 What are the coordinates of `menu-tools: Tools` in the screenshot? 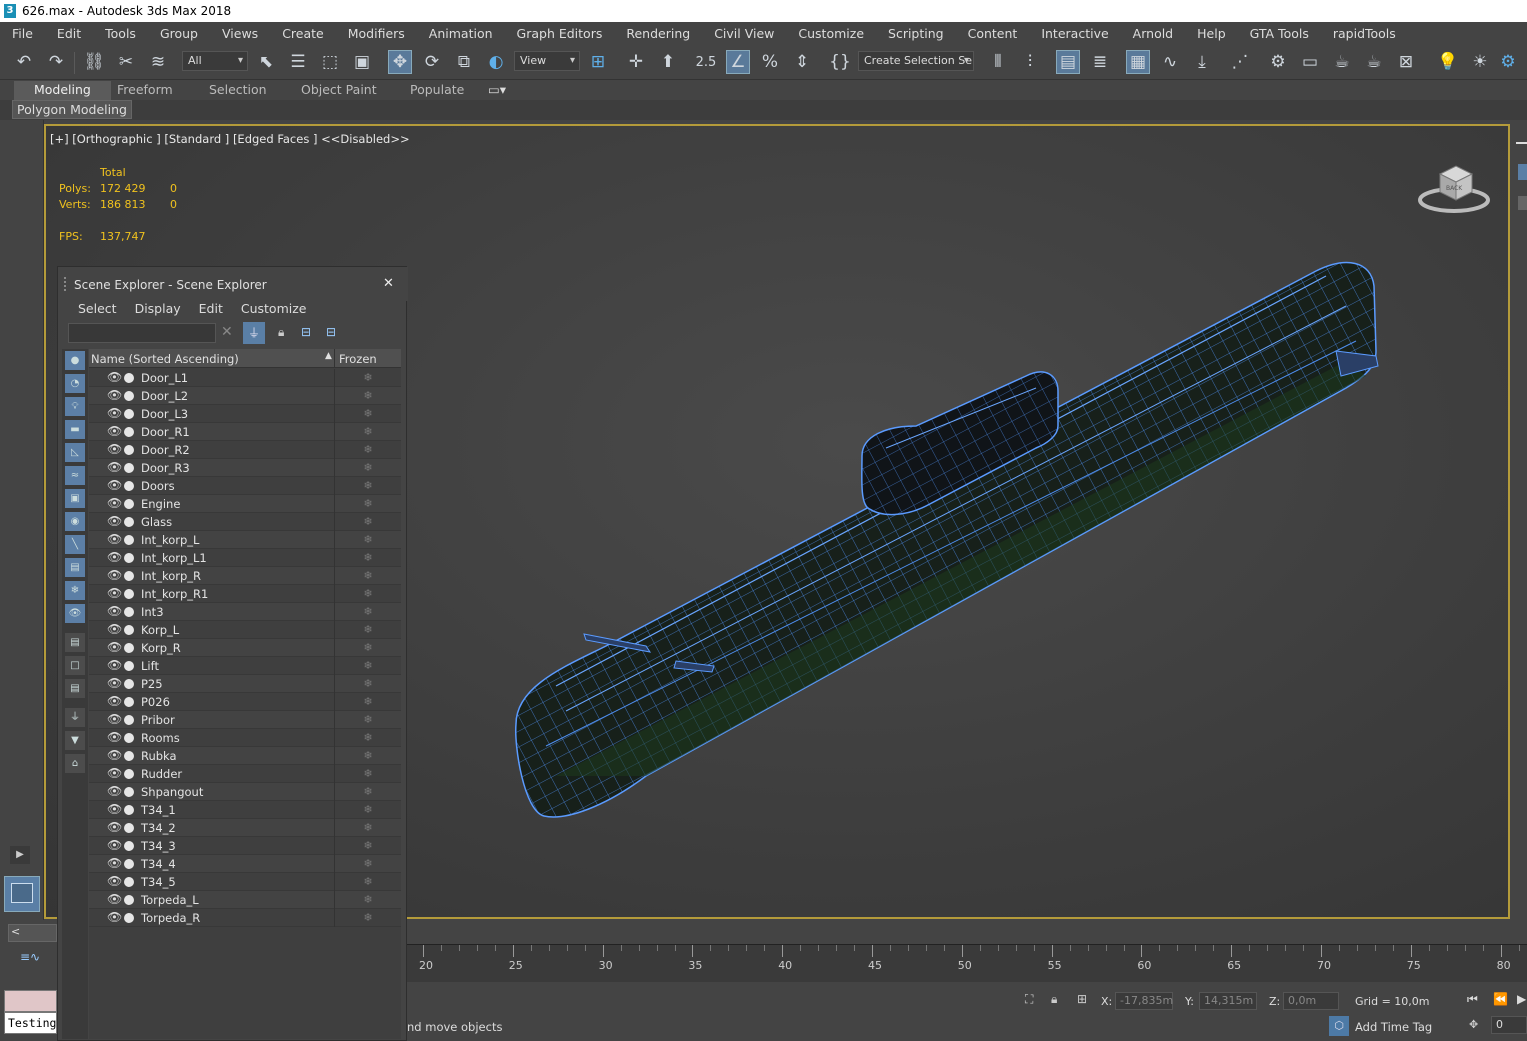 It's located at (120, 33).